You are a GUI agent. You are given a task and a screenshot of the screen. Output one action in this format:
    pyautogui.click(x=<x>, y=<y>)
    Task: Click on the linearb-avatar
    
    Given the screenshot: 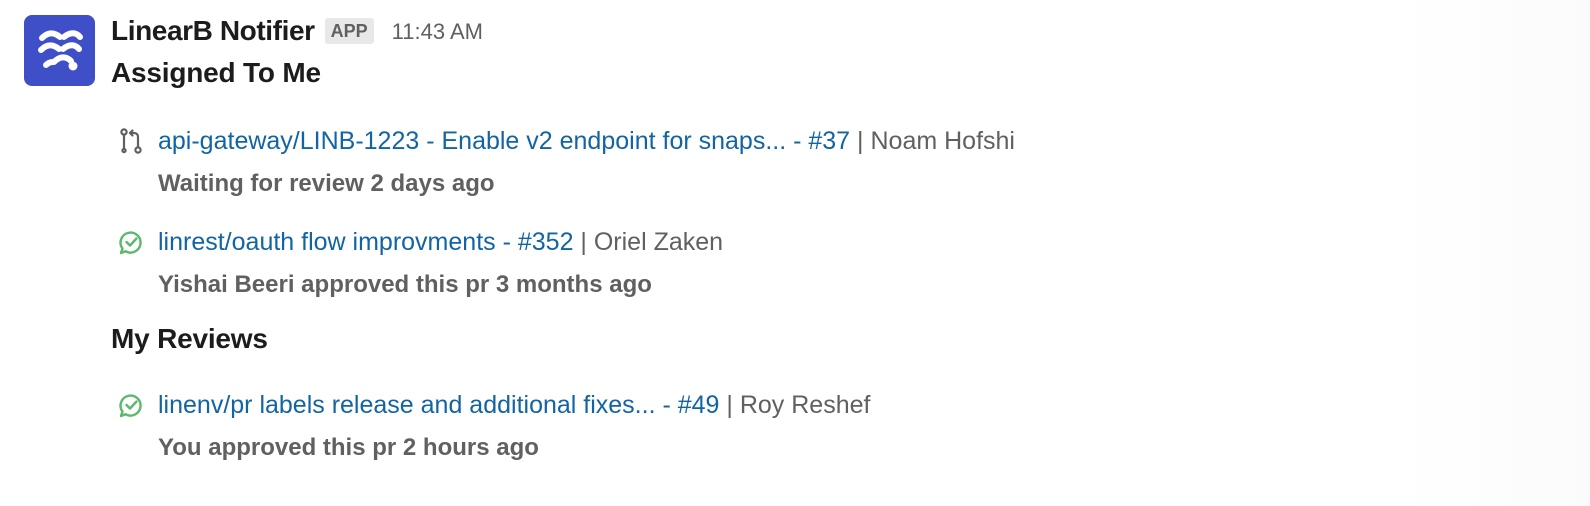 What is the action you would take?
    pyautogui.click(x=59, y=50)
    